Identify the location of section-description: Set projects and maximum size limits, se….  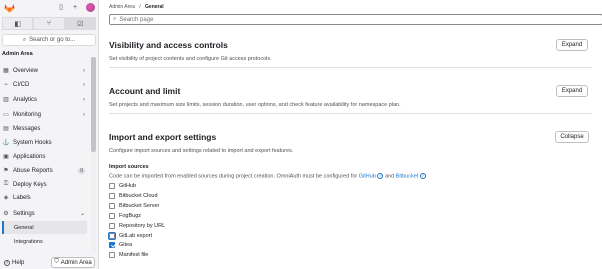
(255, 105).